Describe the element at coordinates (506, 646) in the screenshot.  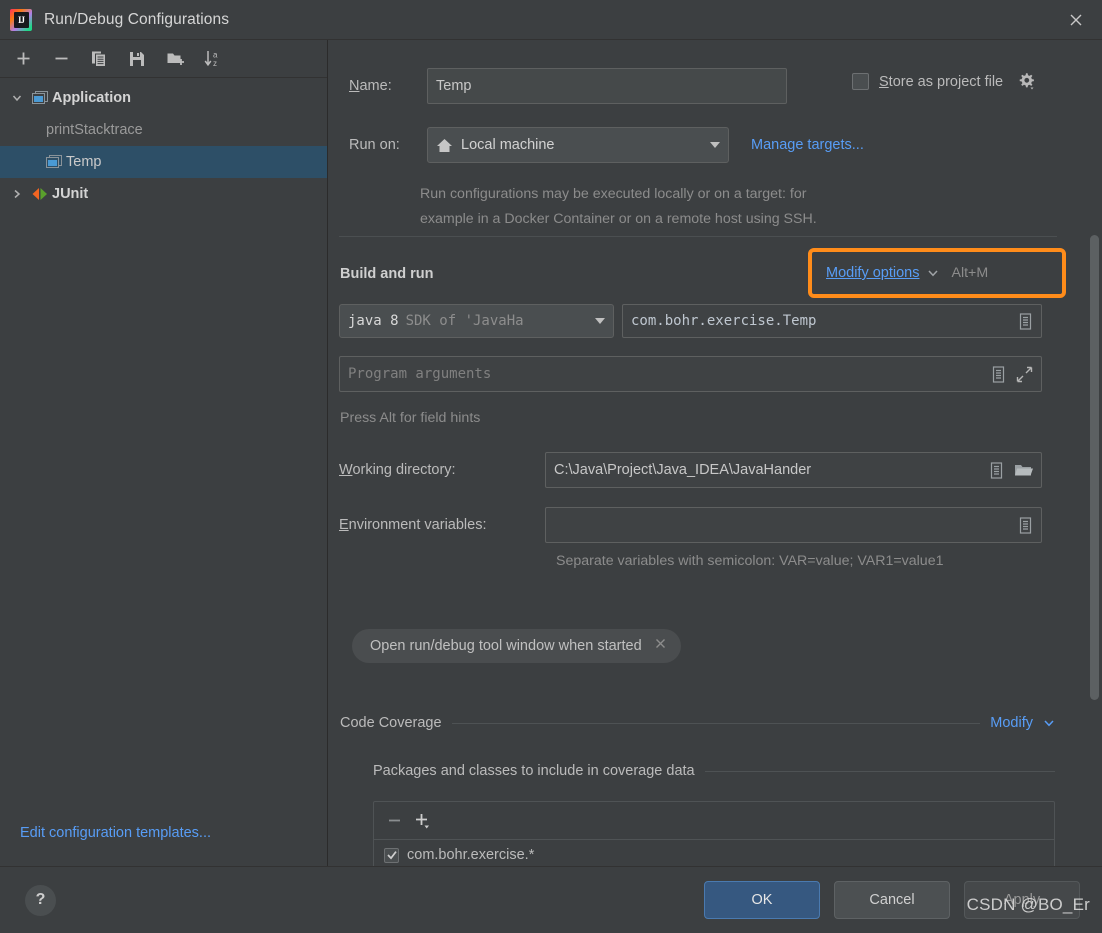
I see `chip-label: Open run/debug tool window when started` at that location.